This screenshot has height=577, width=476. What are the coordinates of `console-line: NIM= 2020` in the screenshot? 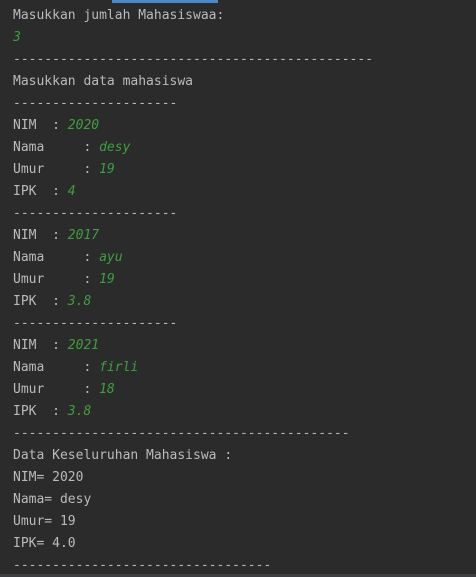 It's located at (244, 478).